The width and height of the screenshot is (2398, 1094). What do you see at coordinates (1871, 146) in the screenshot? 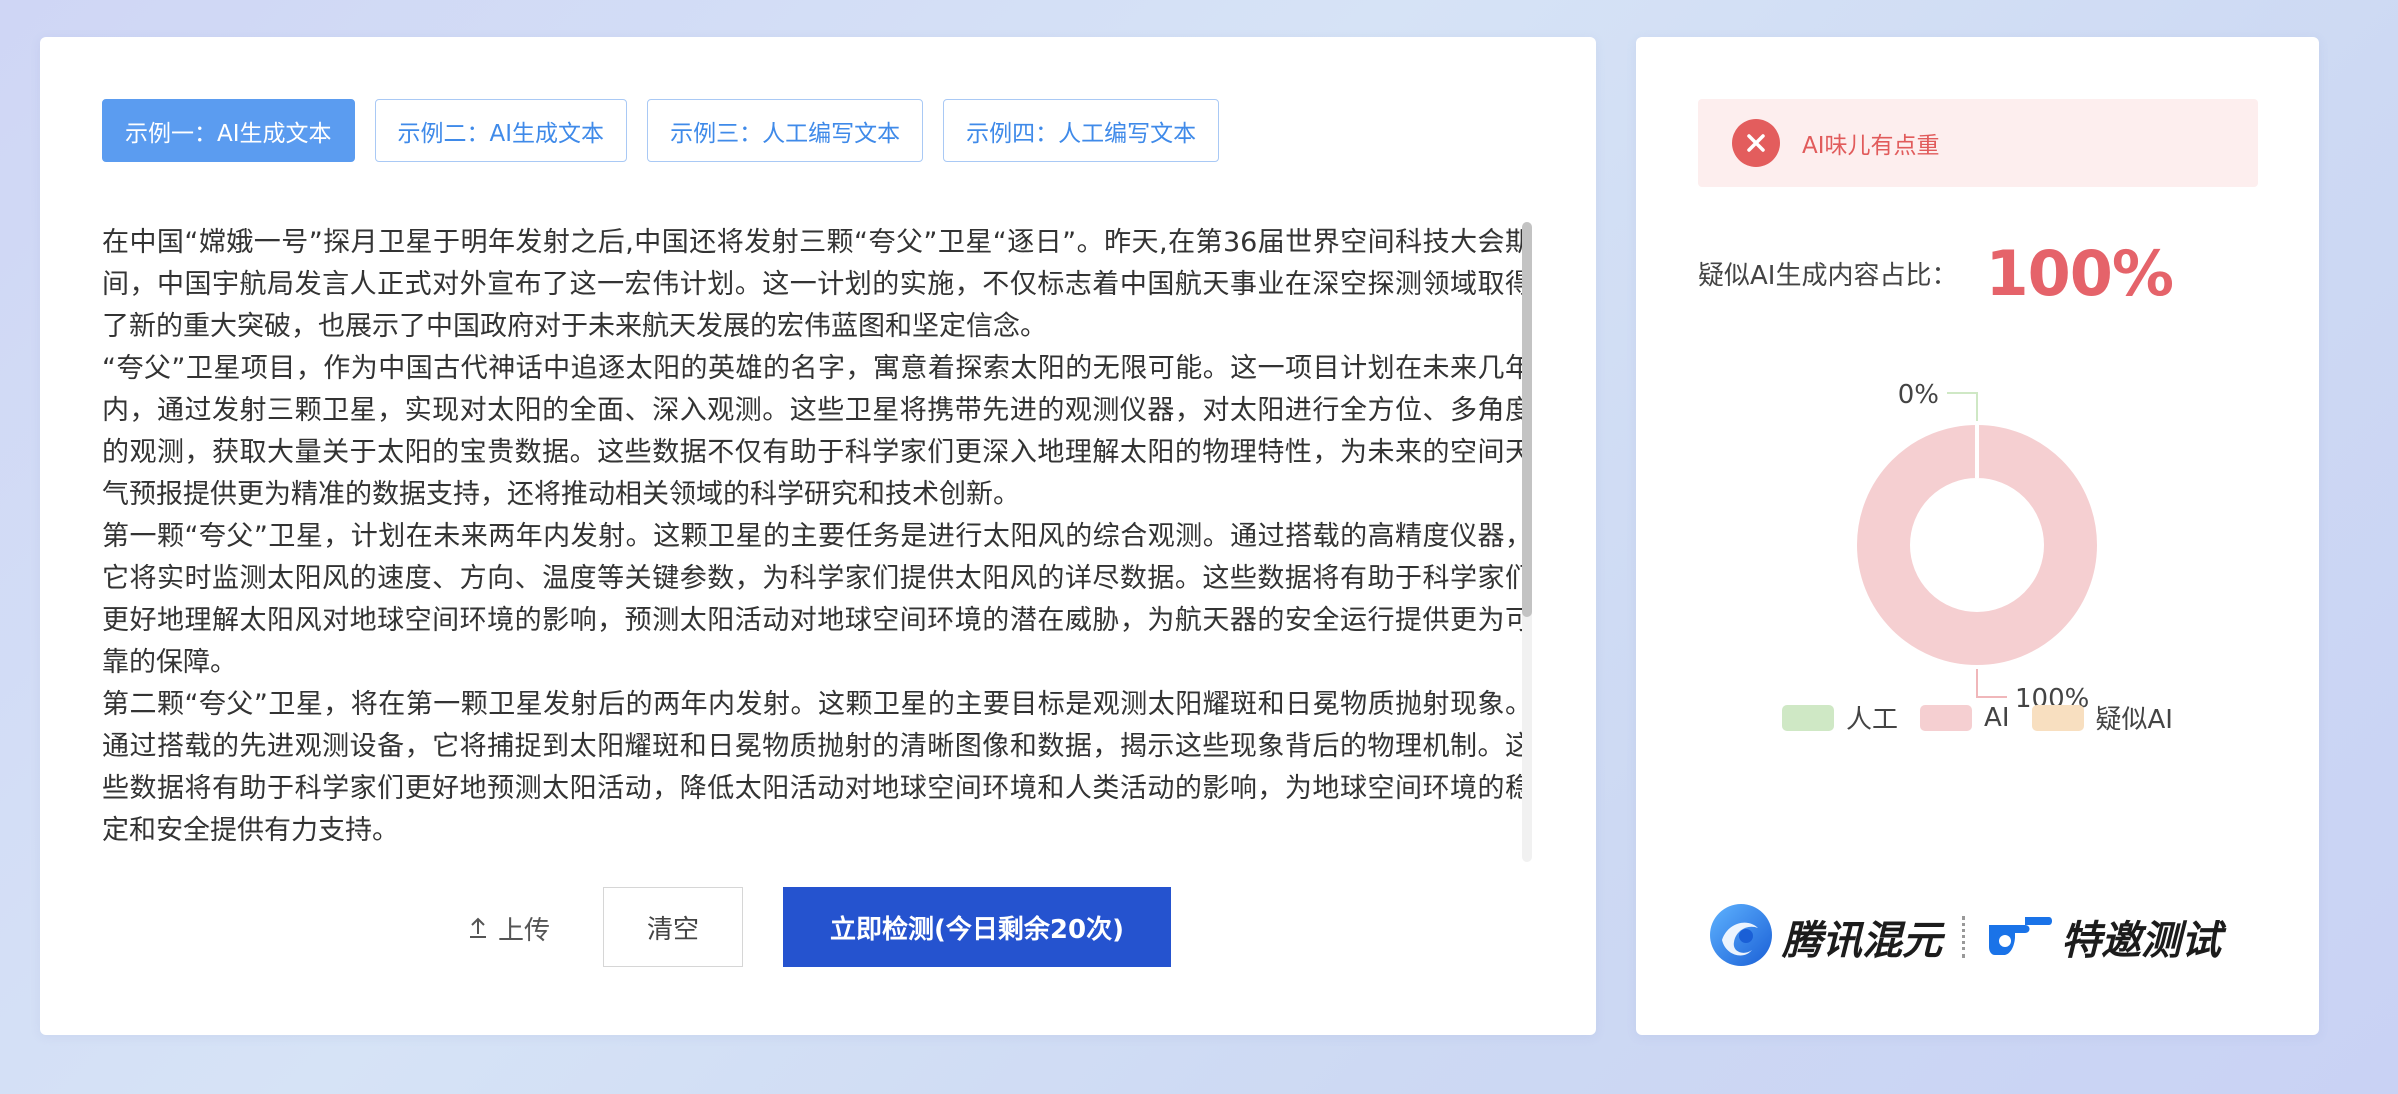
I see `alert-text: AI味儿有点重` at bounding box center [1871, 146].